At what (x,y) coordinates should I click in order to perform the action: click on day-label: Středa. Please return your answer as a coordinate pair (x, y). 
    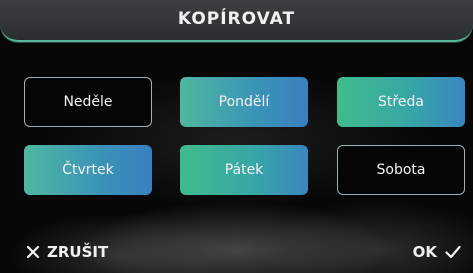
    Looking at the image, I should click on (401, 102).